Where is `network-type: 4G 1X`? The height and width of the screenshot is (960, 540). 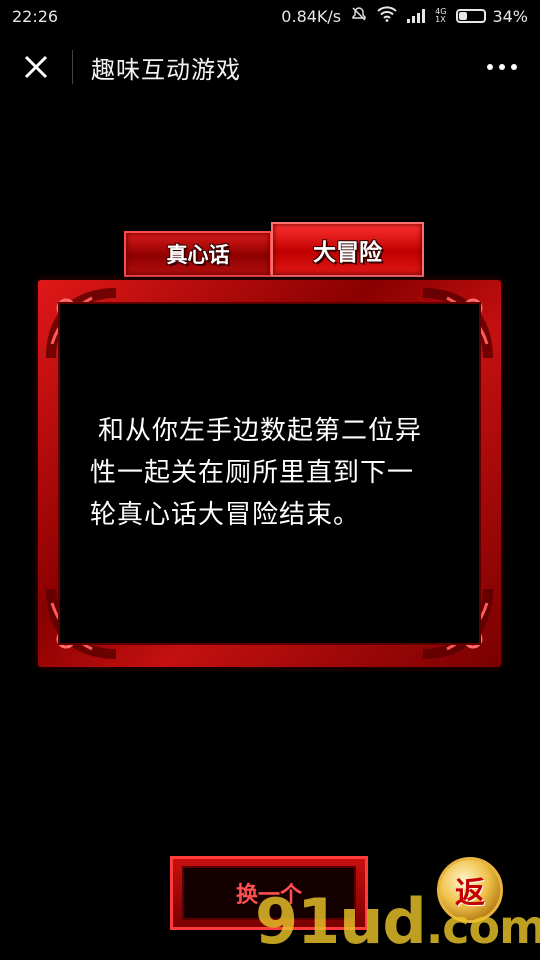 network-type: 4G 1X is located at coordinates (441, 15).